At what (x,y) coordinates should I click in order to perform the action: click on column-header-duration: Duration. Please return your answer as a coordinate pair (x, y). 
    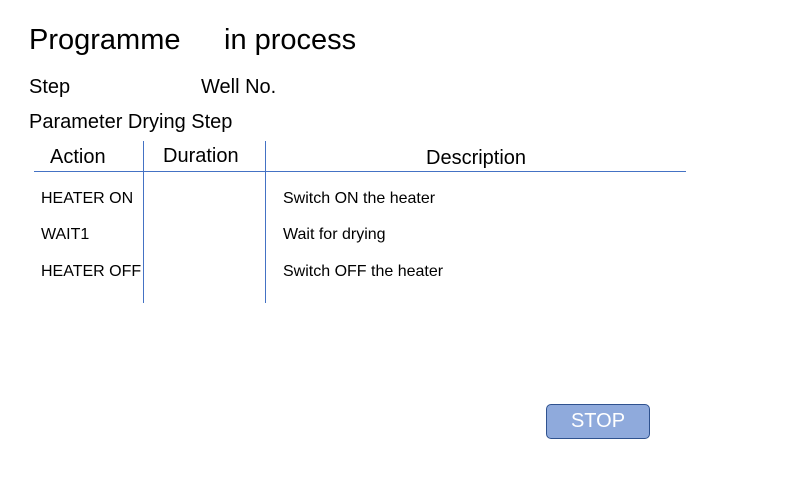
    Looking at the image, I should click on (201, 156).